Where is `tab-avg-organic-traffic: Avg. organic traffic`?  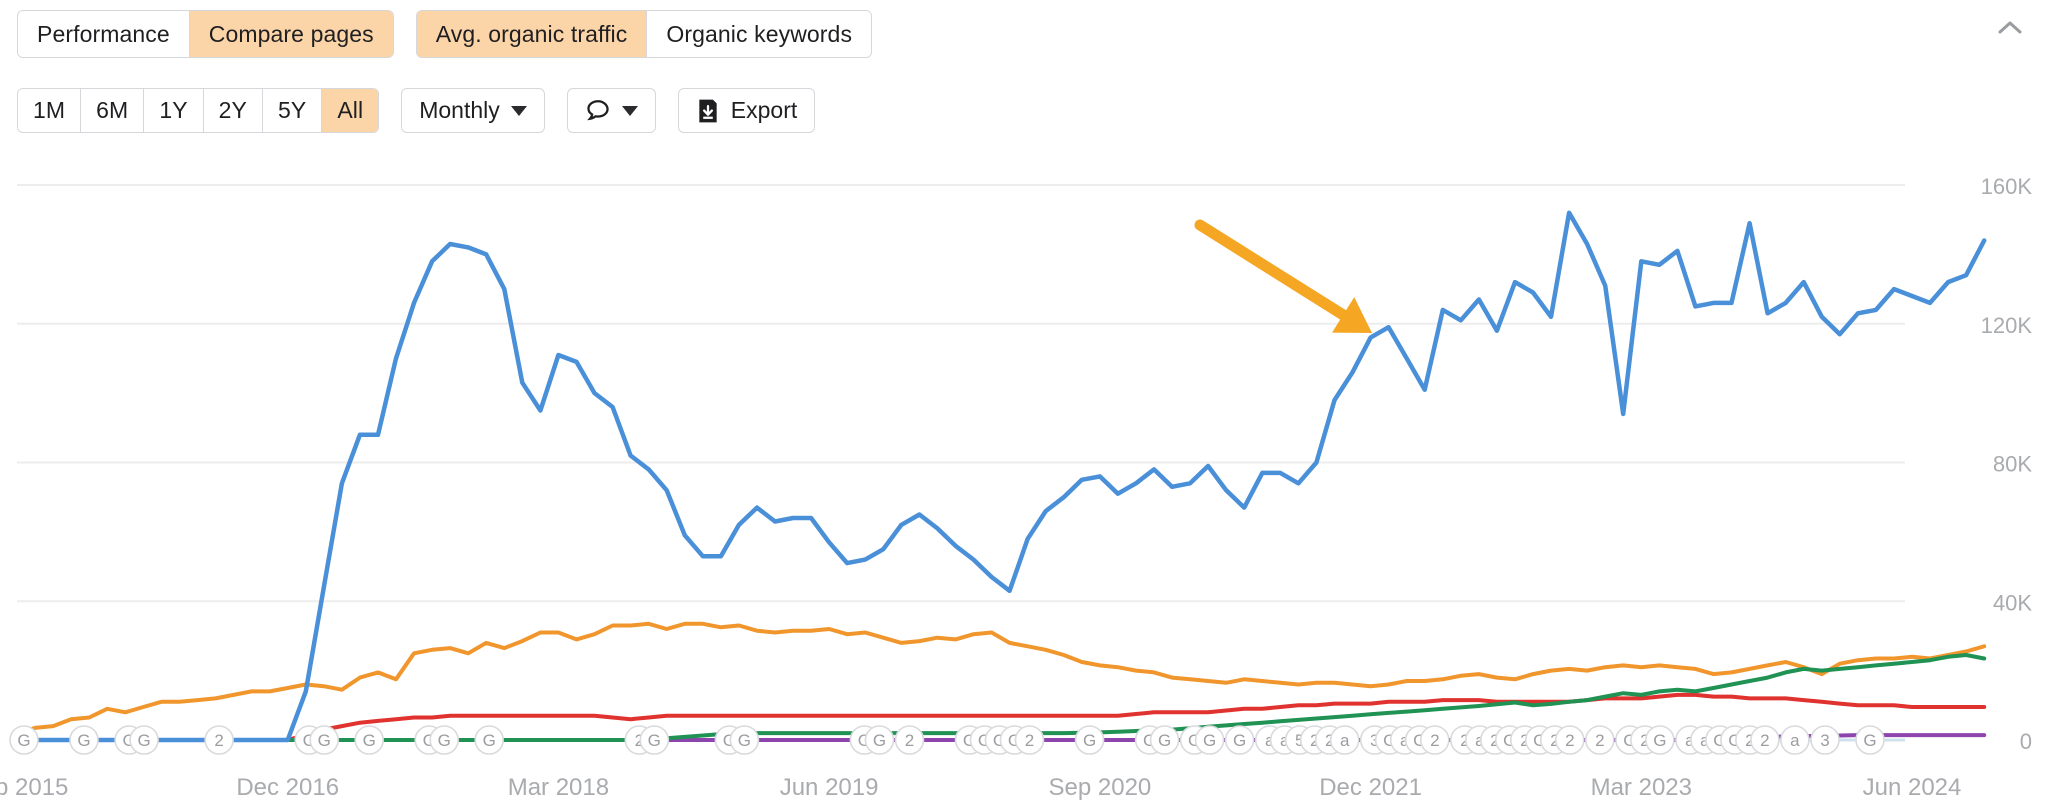 tab-avg-organic-traffic: Avg. organic traffic is located at coordinates (532, 34).